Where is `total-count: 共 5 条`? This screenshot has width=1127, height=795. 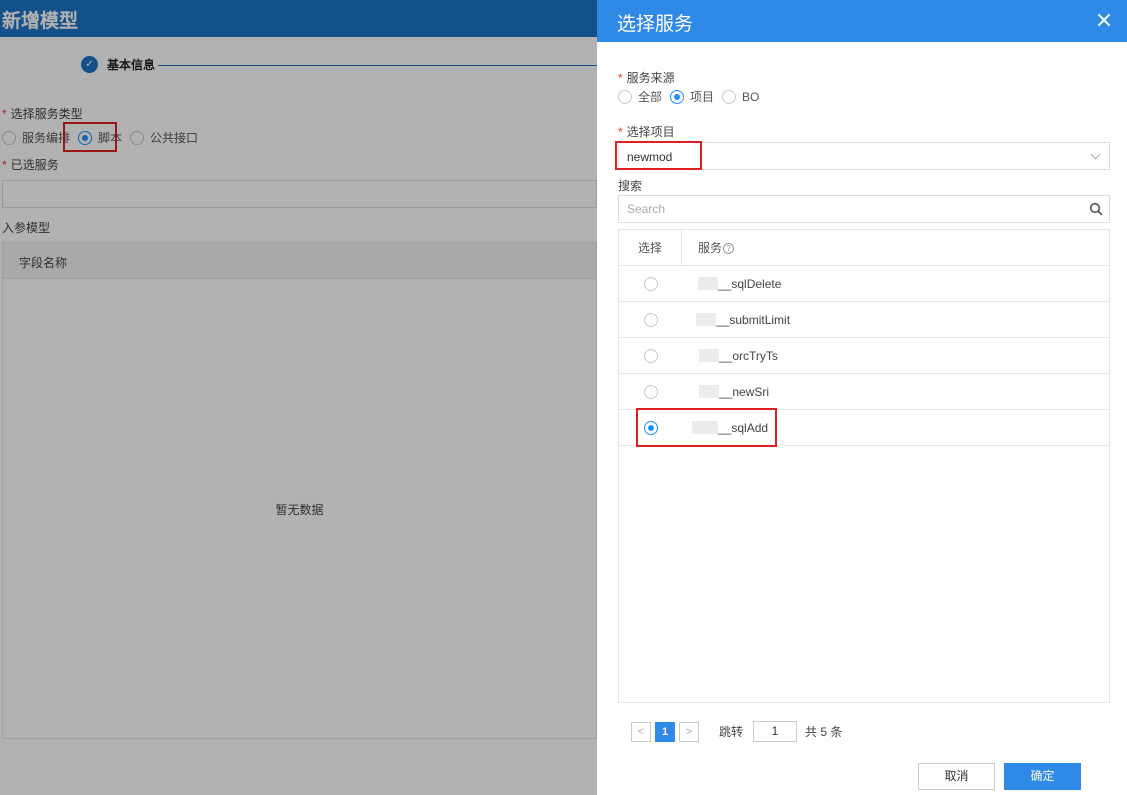 total-count: 共 5 条 is located at coordinates (824, 732).